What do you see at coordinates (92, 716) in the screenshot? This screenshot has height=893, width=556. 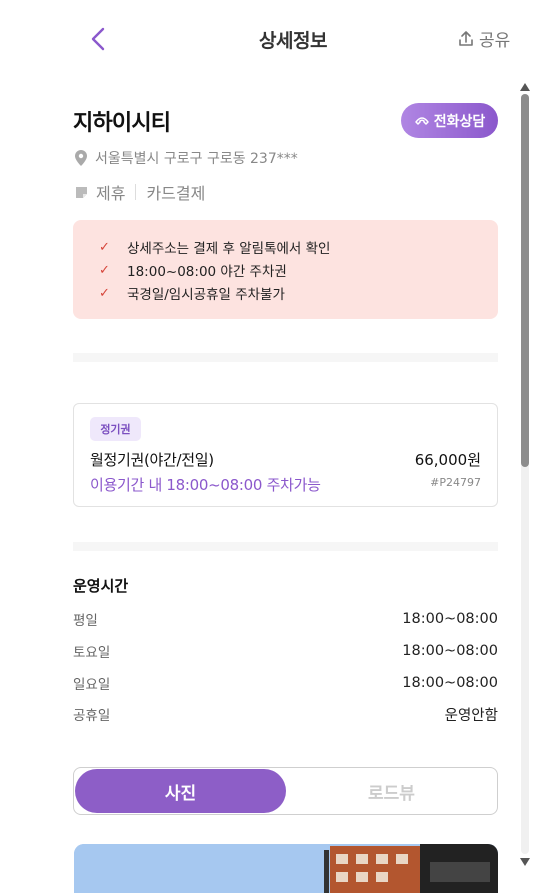 I see `hours-day: 공휴일` at bounding box center [92, 716].